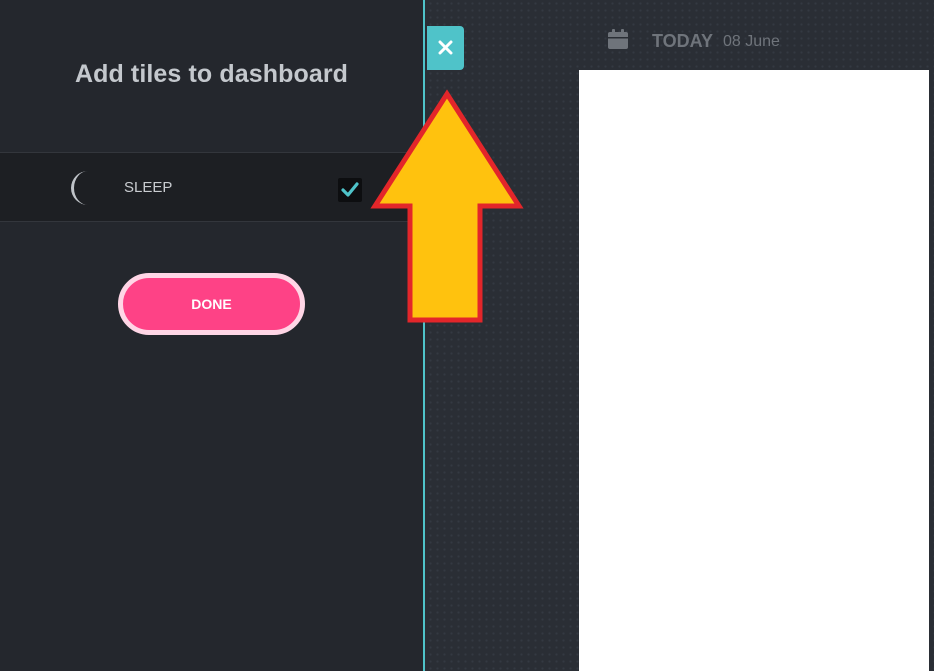  What do you see at coordinates (751, 41) in the screenshot?
I see `today-date: 08 June` at bounding box center [751, 41].